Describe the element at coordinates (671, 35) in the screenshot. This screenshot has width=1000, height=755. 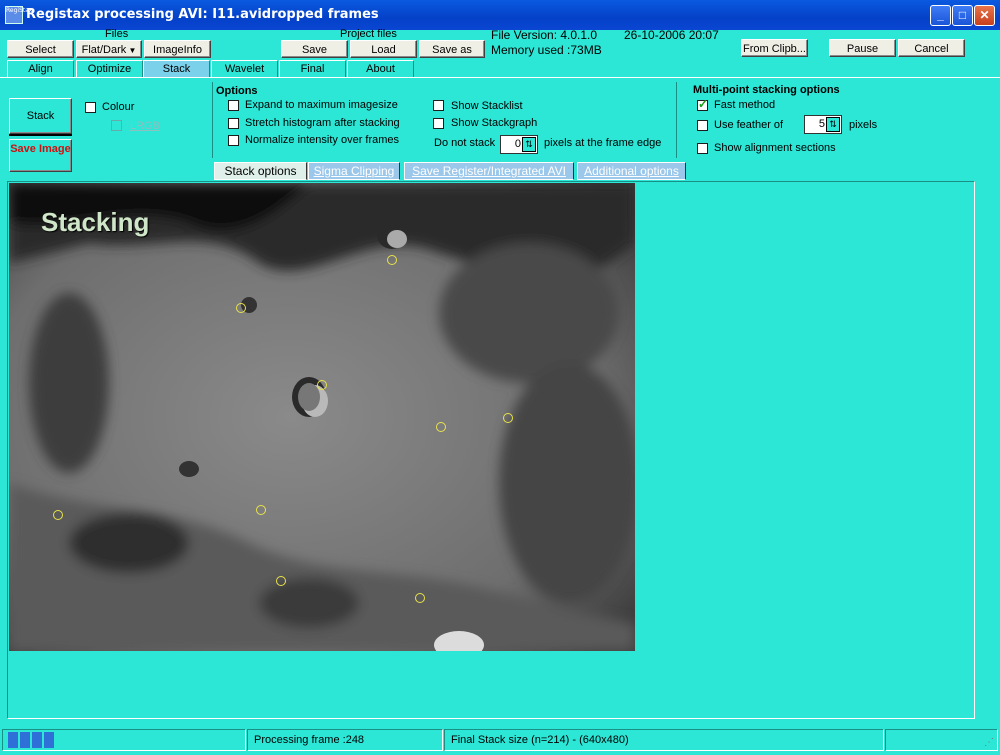
I see `datetime: 26-10-2006 20:07` at that location.